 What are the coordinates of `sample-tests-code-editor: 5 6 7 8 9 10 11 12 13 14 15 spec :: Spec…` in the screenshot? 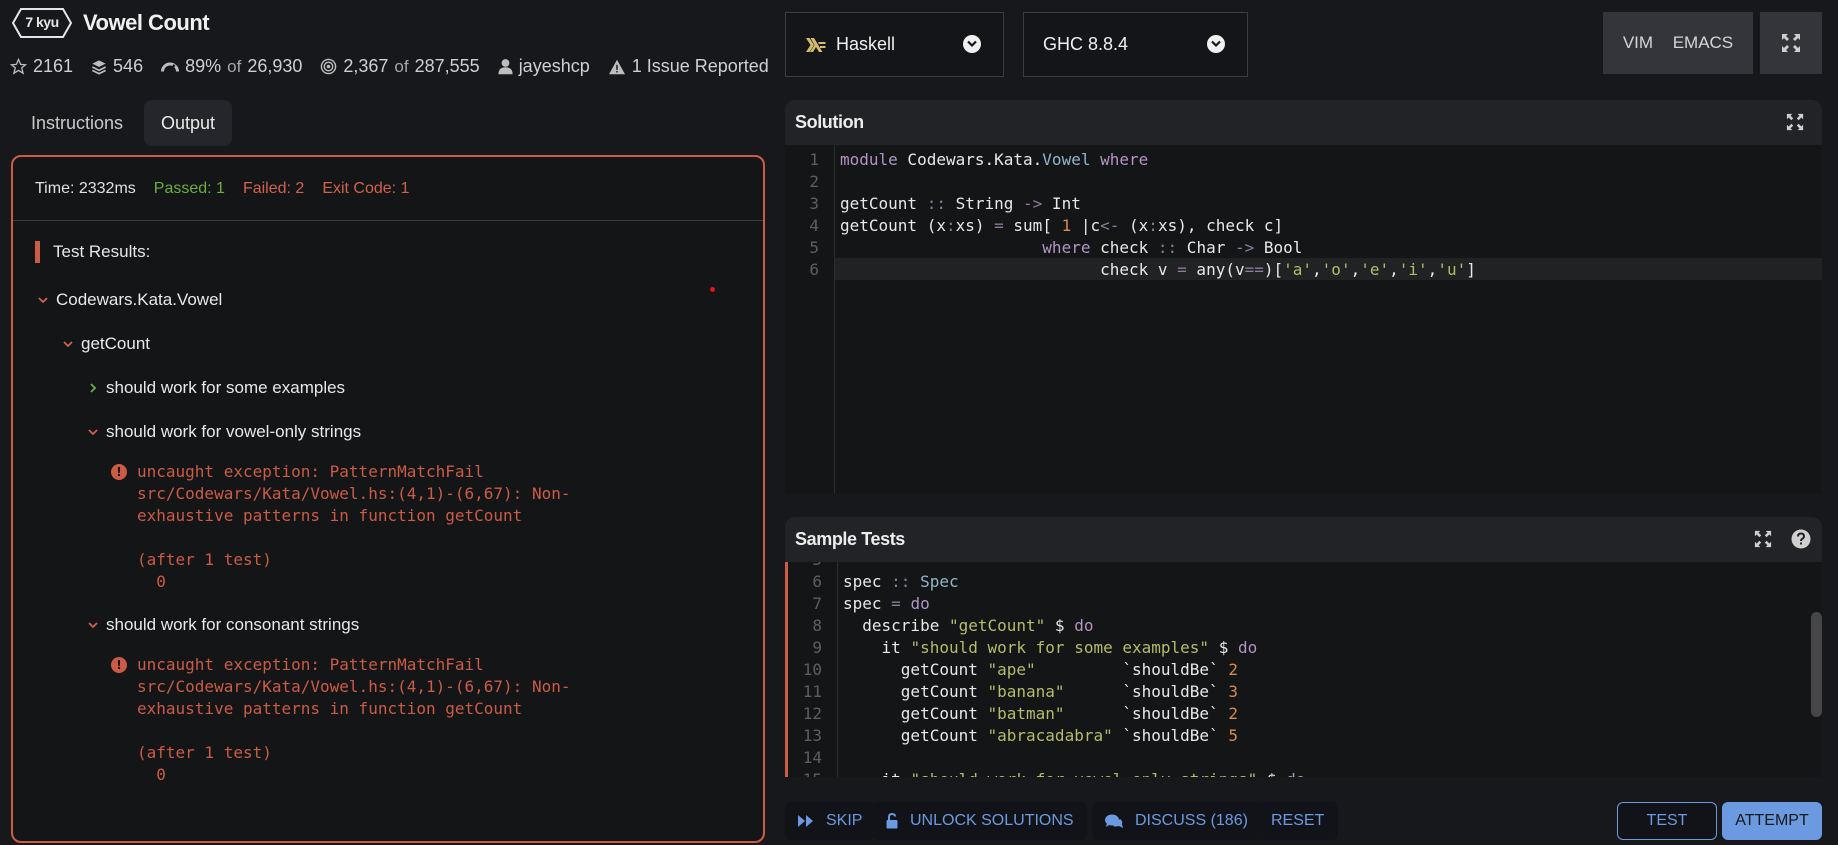 It's located at (1303, 669).